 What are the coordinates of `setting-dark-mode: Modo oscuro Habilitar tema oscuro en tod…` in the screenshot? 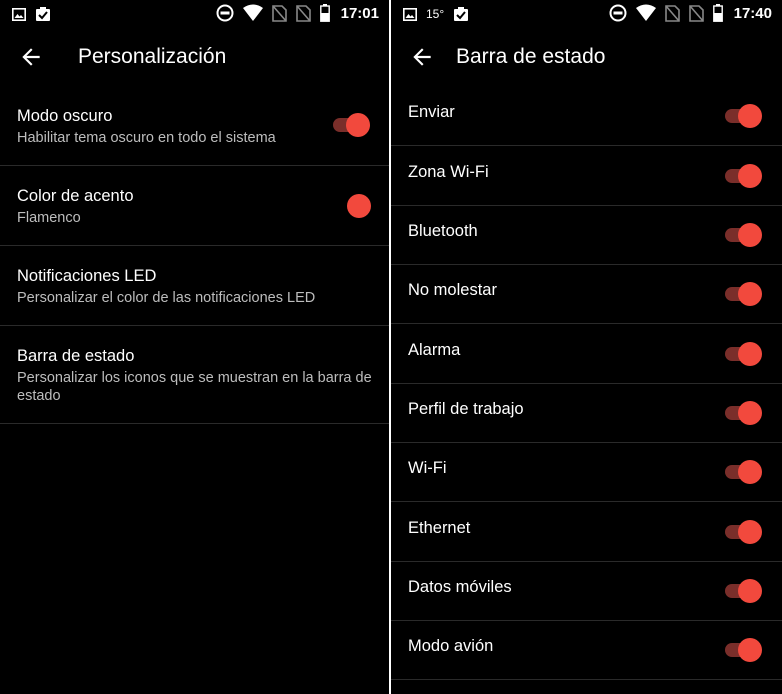 It's located at (194, 126).